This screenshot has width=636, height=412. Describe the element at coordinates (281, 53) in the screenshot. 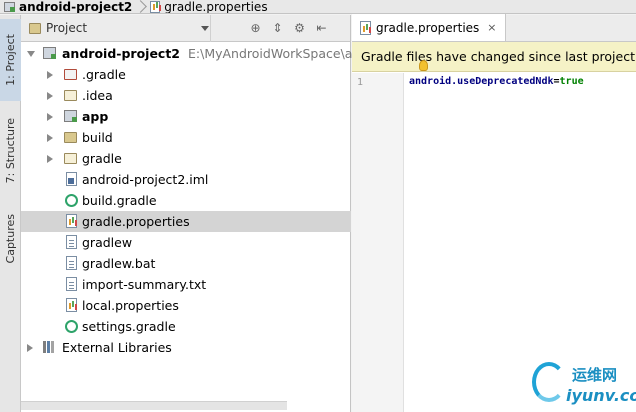

I see `tree-root-path: E:\MyAndroidWorkSpace\andr` at that location.